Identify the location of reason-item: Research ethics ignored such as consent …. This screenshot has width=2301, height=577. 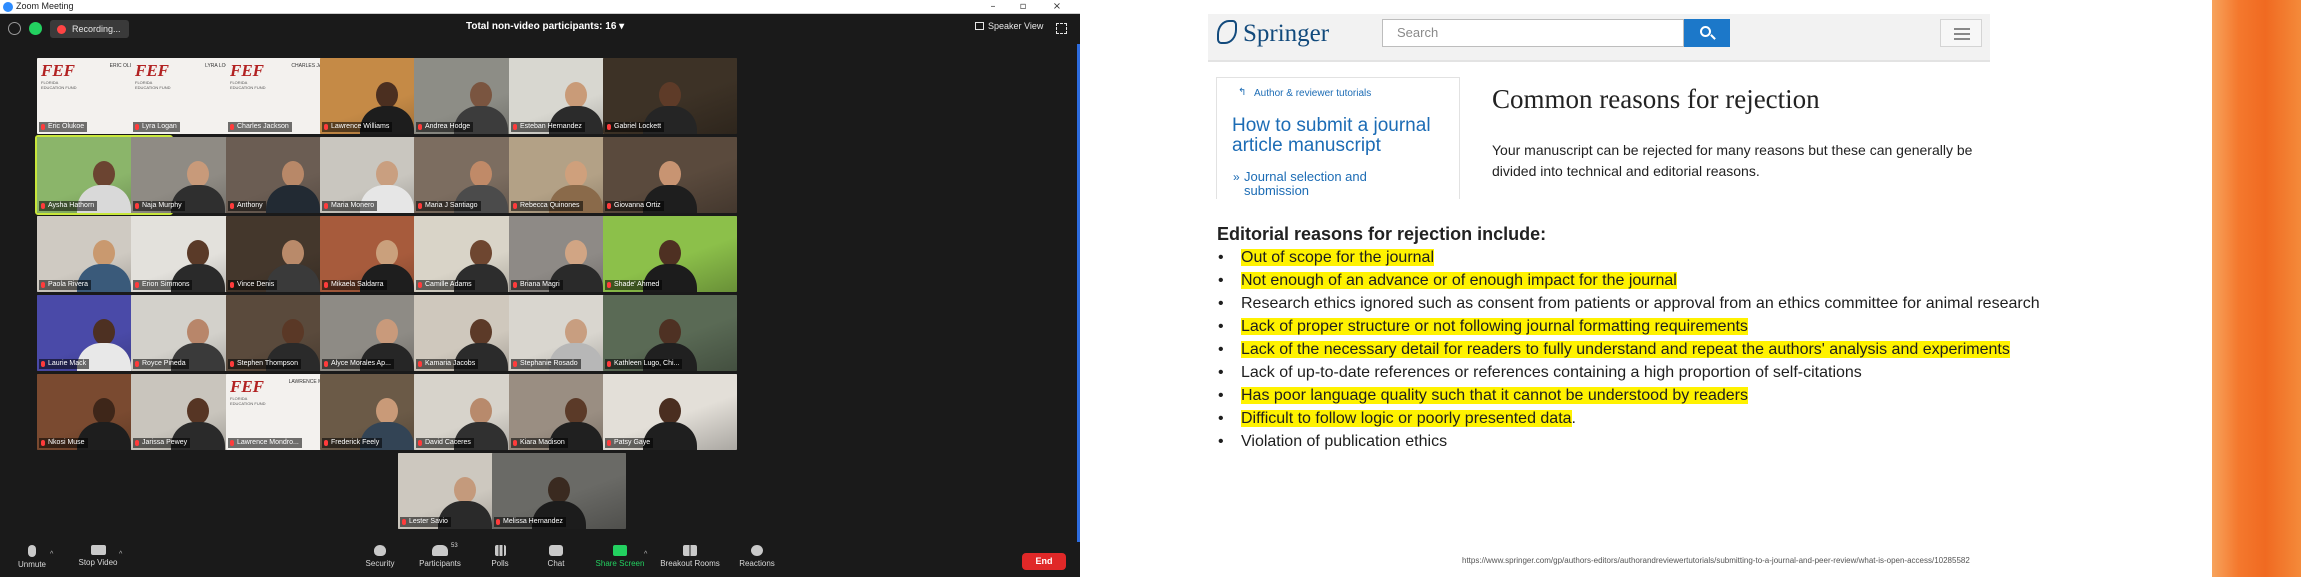
(1657, 303).